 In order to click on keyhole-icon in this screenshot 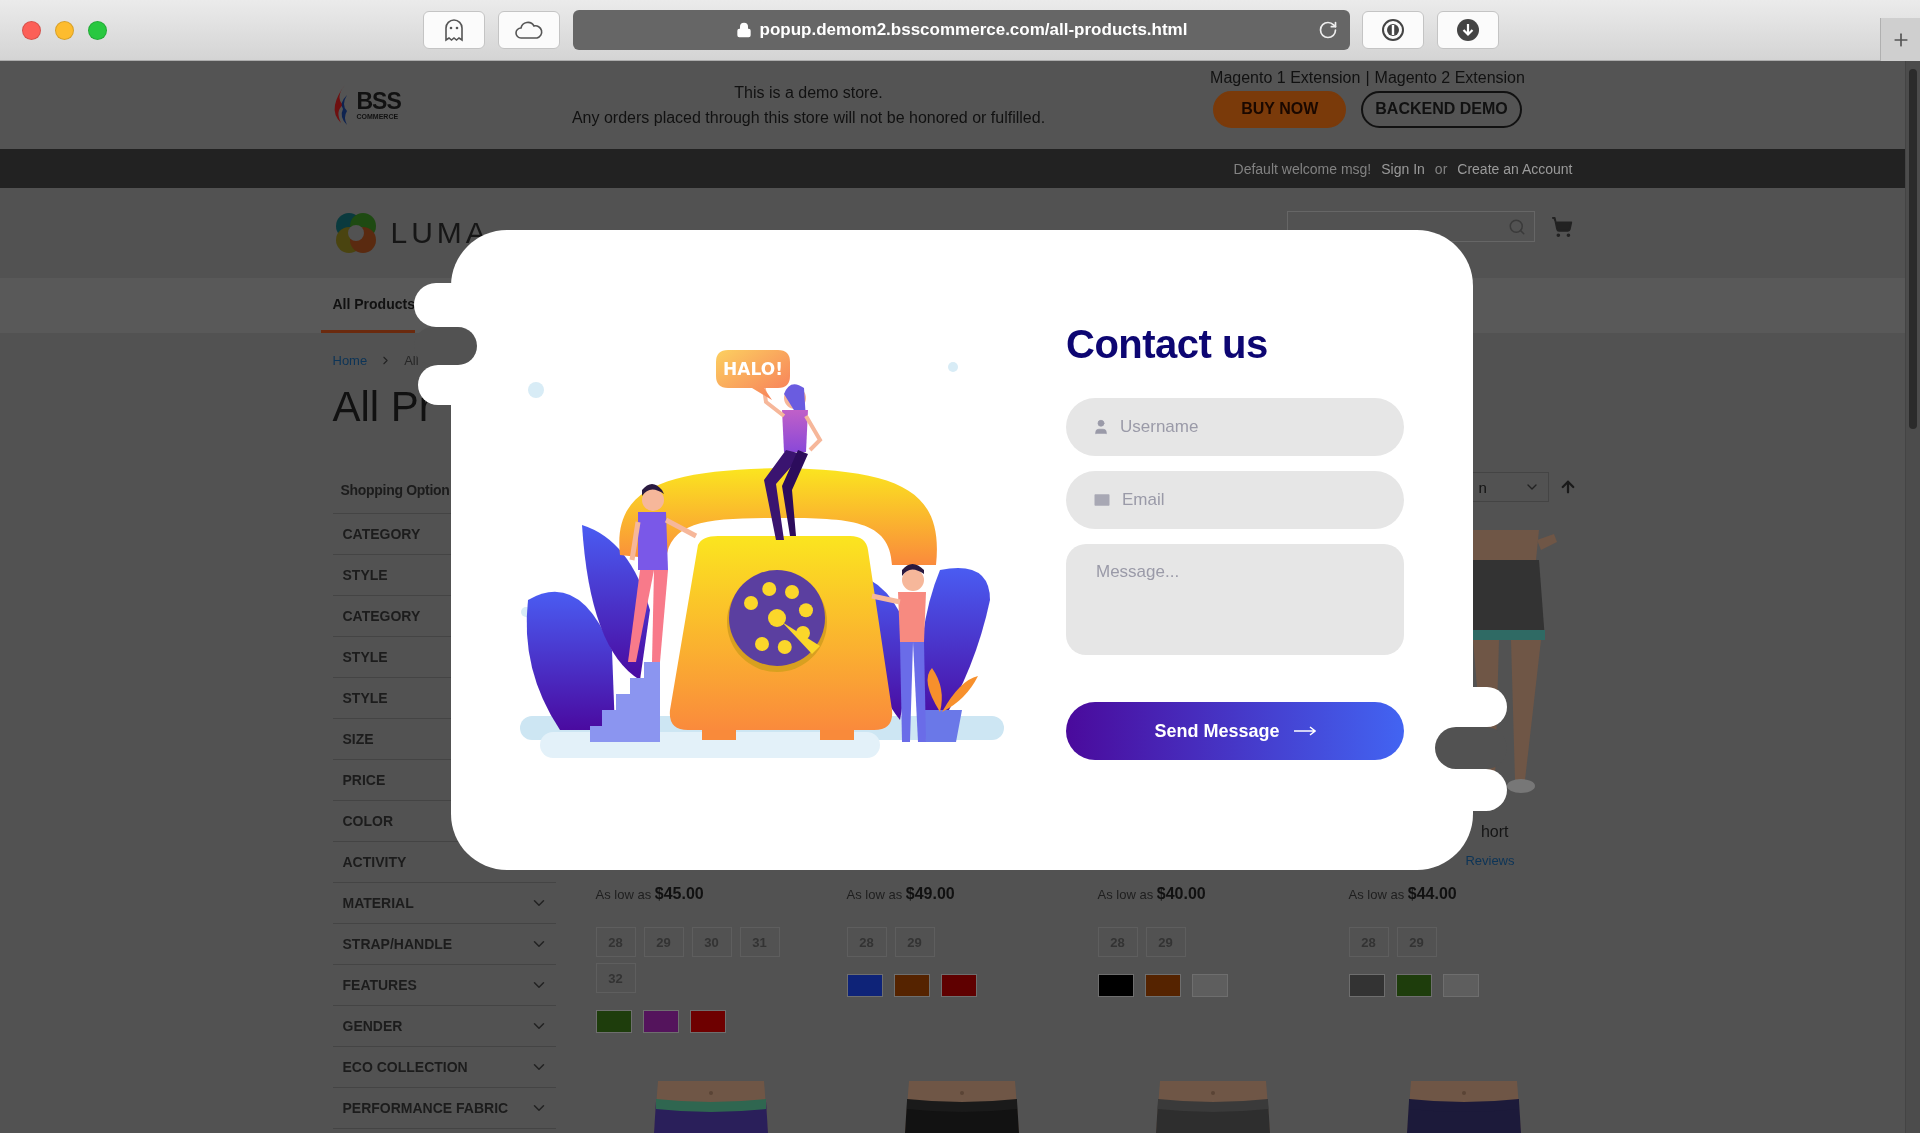, I will do `click(1393, 30)`.